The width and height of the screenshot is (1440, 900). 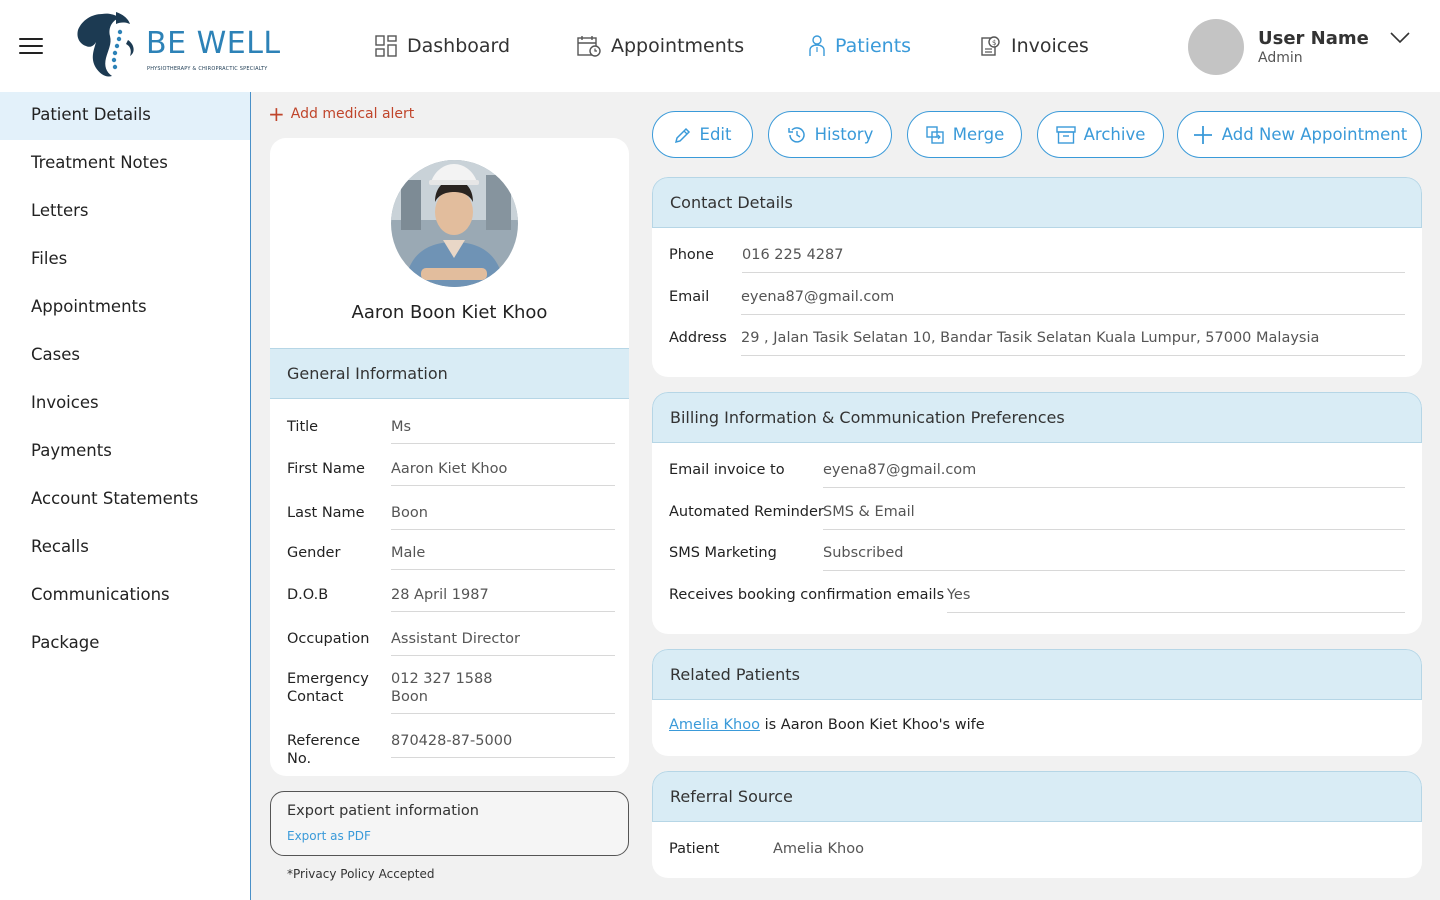 What do you see at coordinates (454, 223) in the screenshot?
I see `patient-photo` at bounding box center [454, 223].